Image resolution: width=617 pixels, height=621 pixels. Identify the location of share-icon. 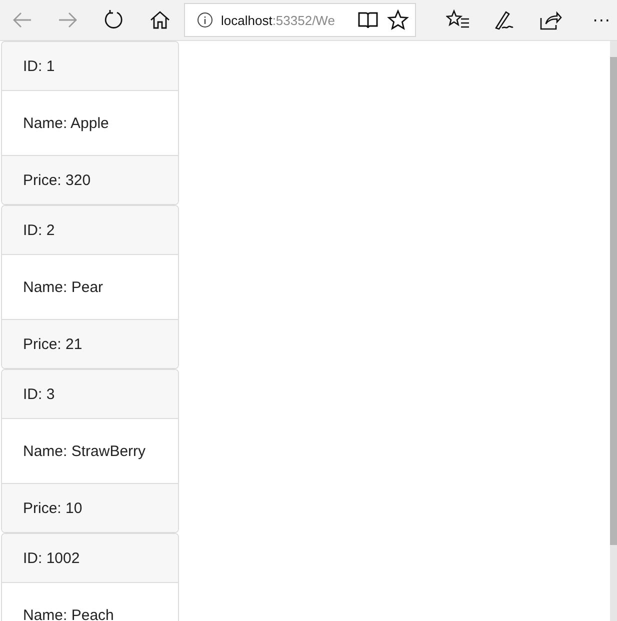
(550, 20).